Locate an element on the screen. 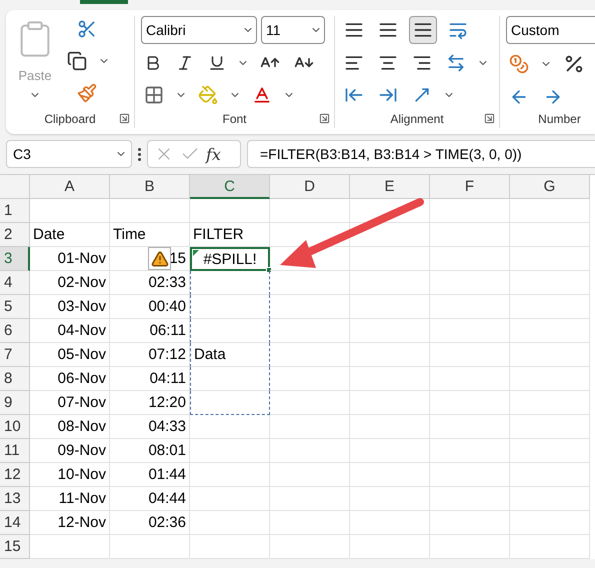 The height and width of the screenshot is (568, 595). table-cell: 00:40 is located at coordinates (150, 307).